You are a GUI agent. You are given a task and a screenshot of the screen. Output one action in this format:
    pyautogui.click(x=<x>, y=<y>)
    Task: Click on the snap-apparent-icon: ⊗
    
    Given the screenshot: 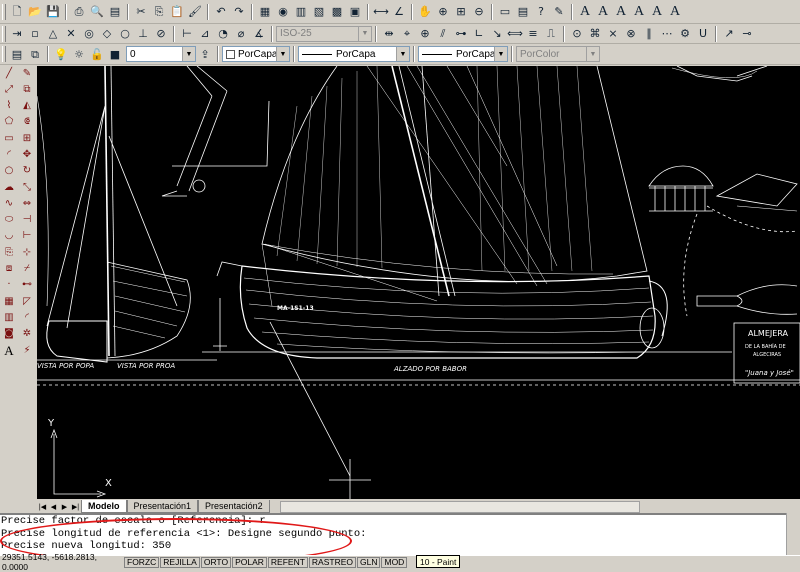 What is the action you would take?
    pyautogui.click(x=631, y=34)
    